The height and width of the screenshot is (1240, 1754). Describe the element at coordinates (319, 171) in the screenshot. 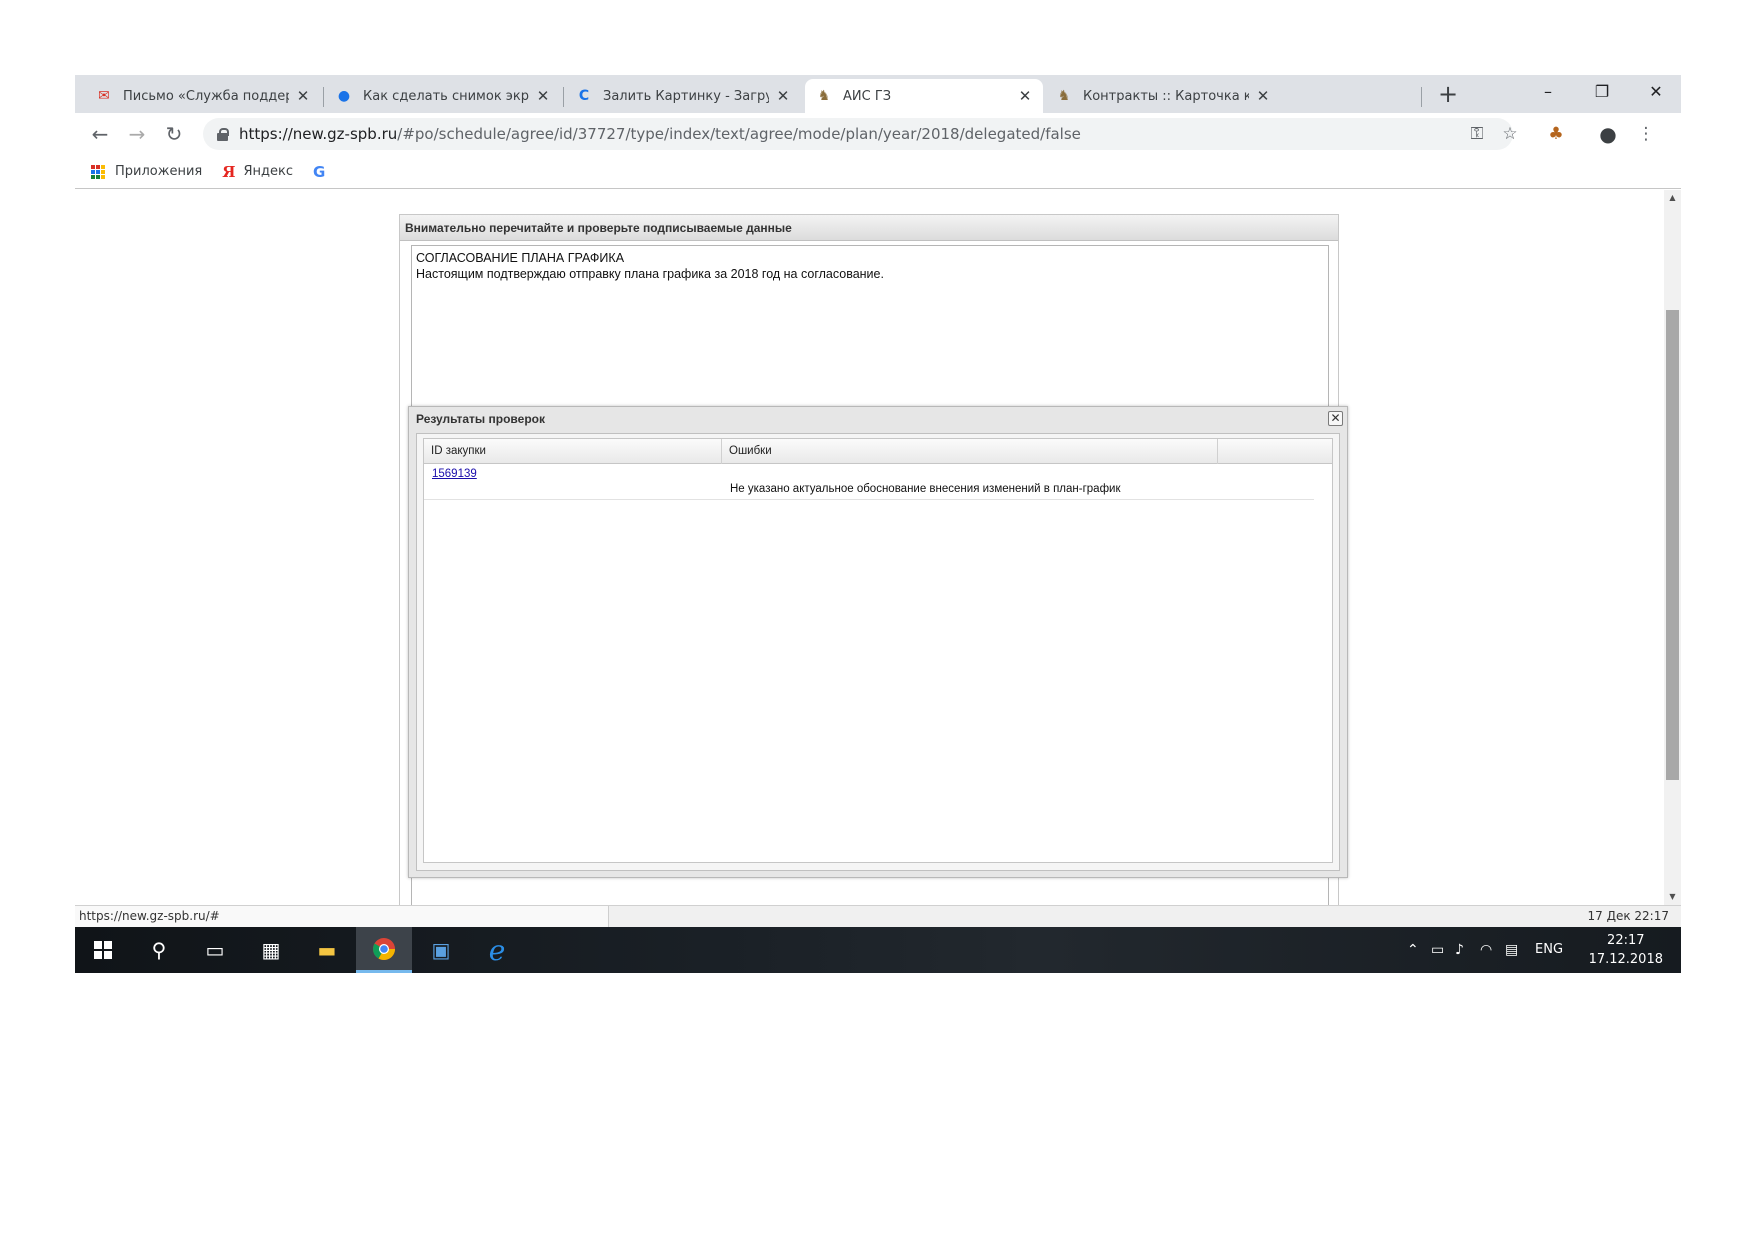

I see `google-icon: G` at that location.